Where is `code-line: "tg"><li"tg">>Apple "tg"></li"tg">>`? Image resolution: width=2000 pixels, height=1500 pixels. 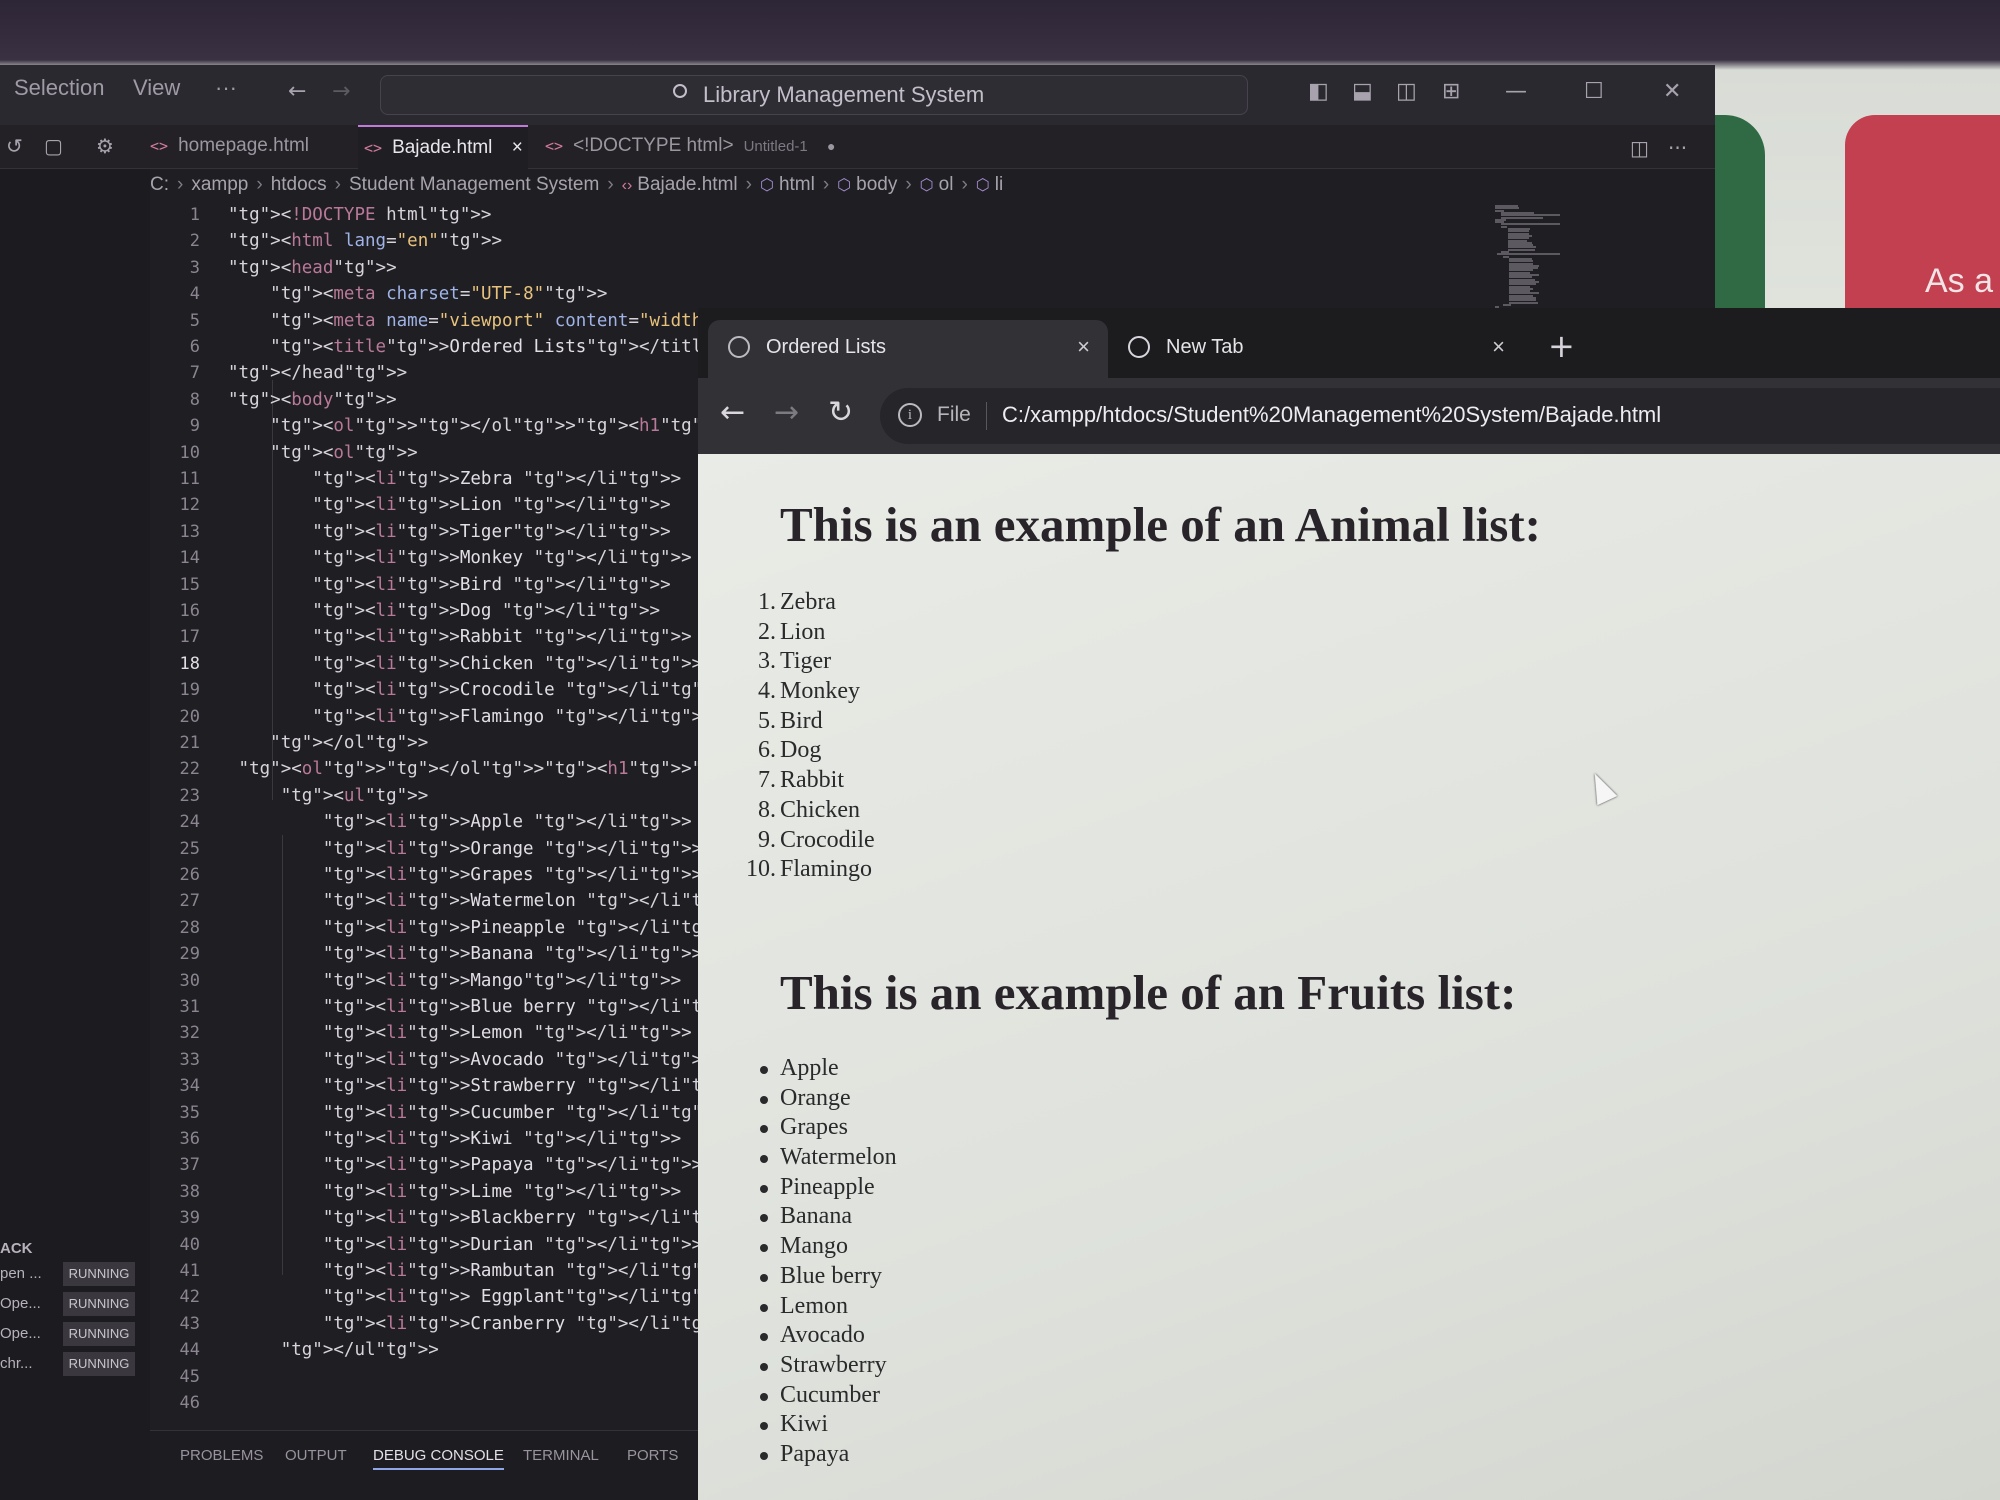
code-line: "tg"><li"tg">>Apple "tg"></li"tg">> is located at coordinates (460, 822).